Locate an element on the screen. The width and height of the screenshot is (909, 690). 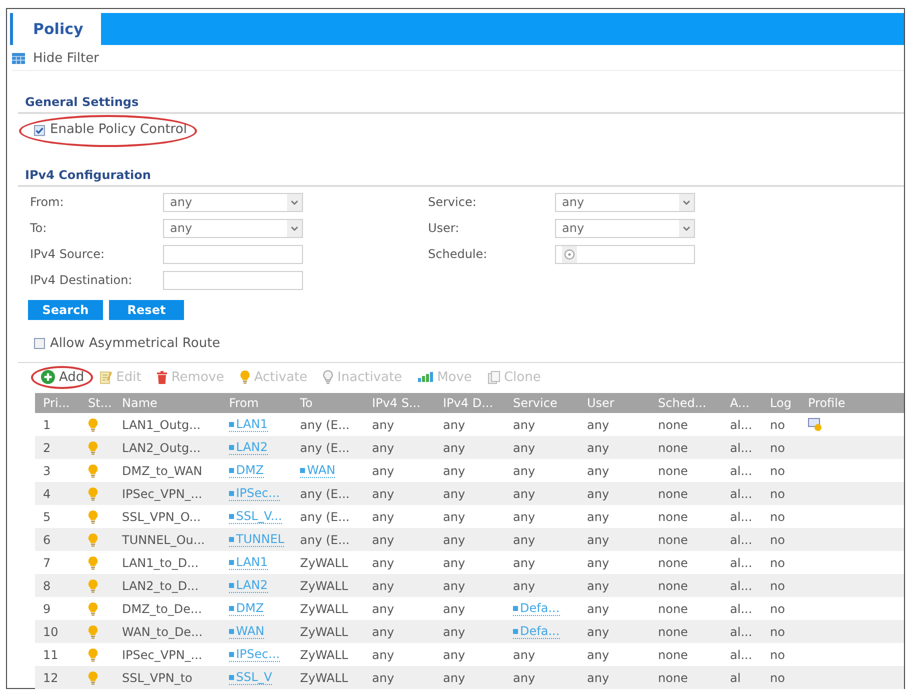
column-header: Log is located at coordinates (781, 403).